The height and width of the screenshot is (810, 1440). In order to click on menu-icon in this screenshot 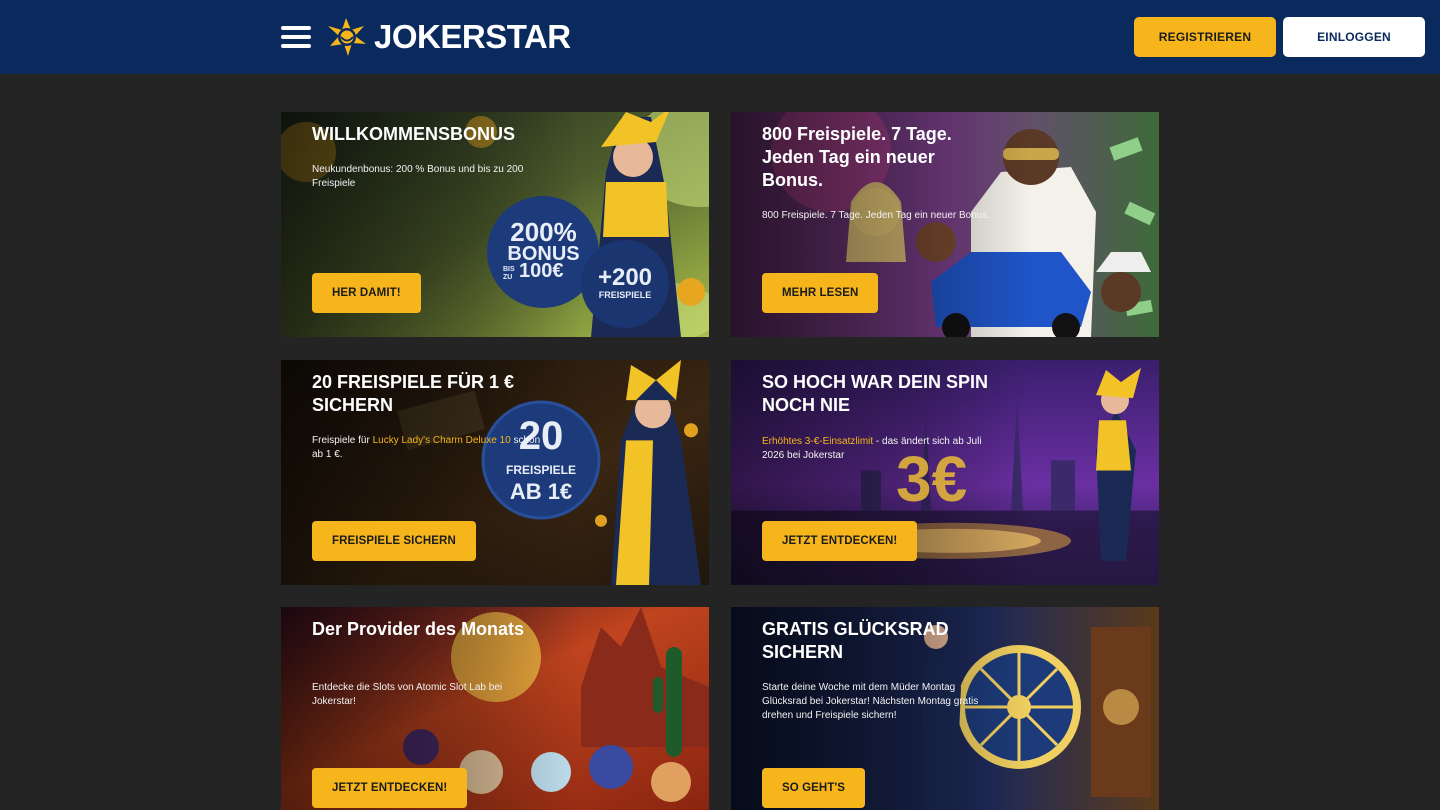, I will do `click(296, 37)`.